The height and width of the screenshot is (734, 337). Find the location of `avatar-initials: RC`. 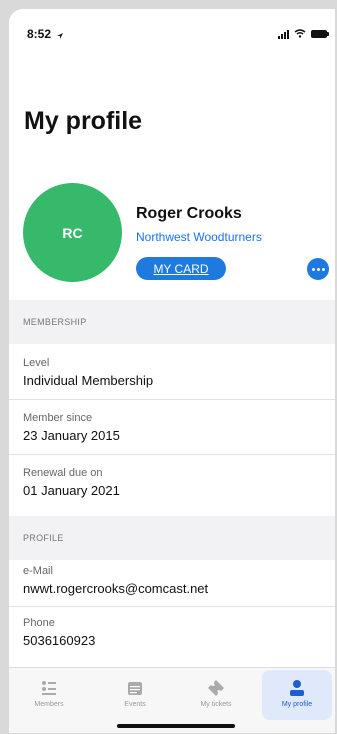

avatar-initials: RC is located at coordinates (72, 232).